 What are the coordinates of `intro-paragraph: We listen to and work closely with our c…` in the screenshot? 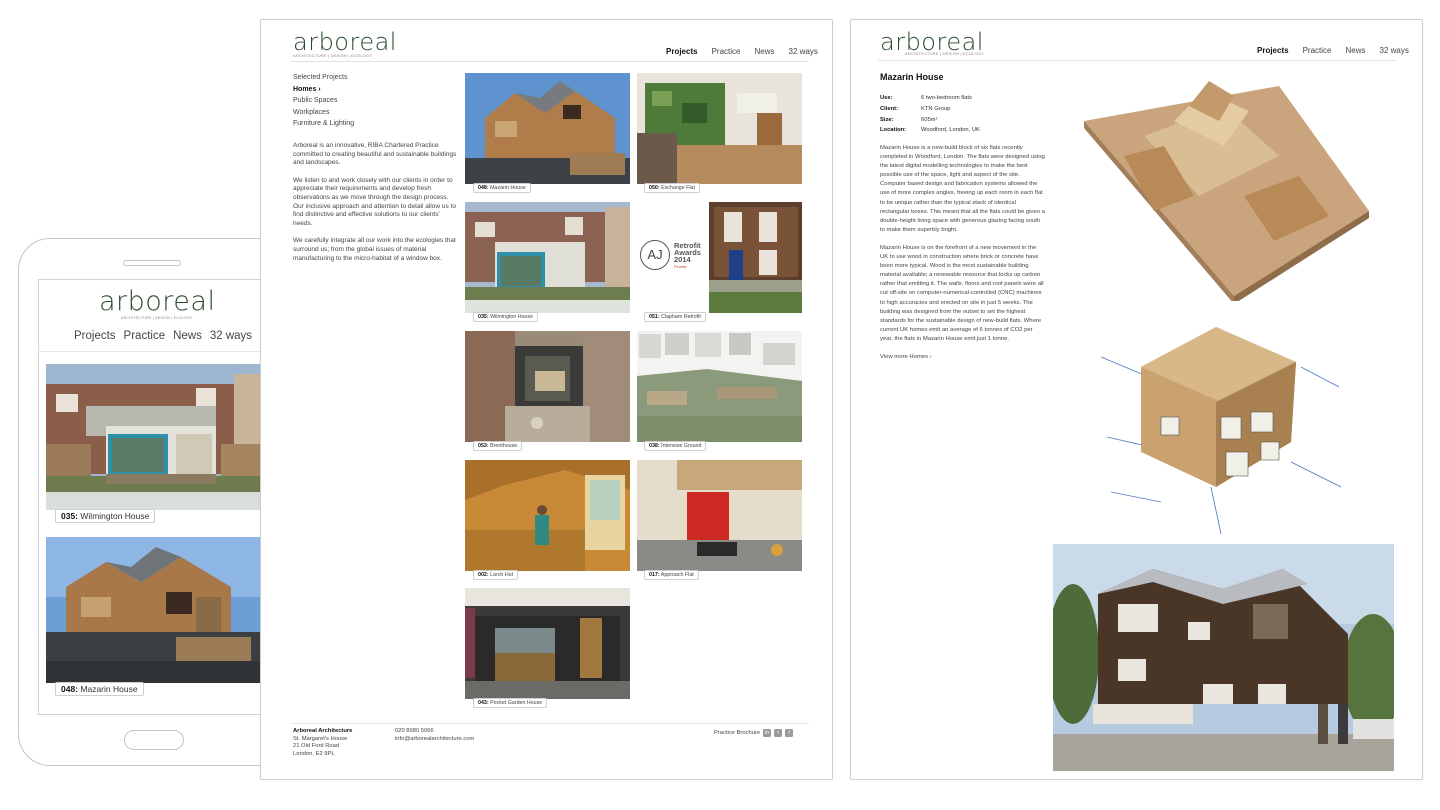 It's located at (374, 201).